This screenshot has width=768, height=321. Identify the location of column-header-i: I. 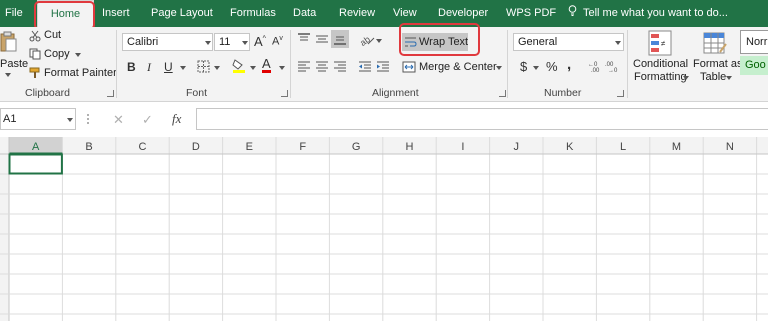
(462, 147).